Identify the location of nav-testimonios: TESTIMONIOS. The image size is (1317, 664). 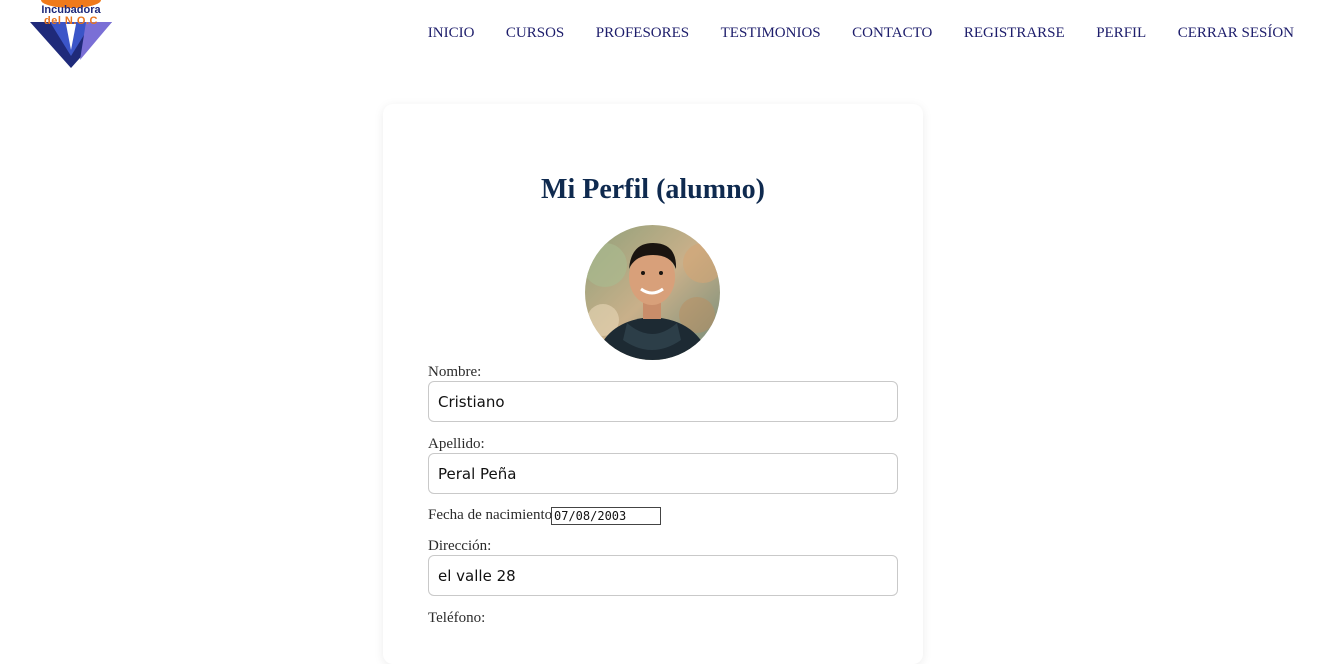
(771, 33).